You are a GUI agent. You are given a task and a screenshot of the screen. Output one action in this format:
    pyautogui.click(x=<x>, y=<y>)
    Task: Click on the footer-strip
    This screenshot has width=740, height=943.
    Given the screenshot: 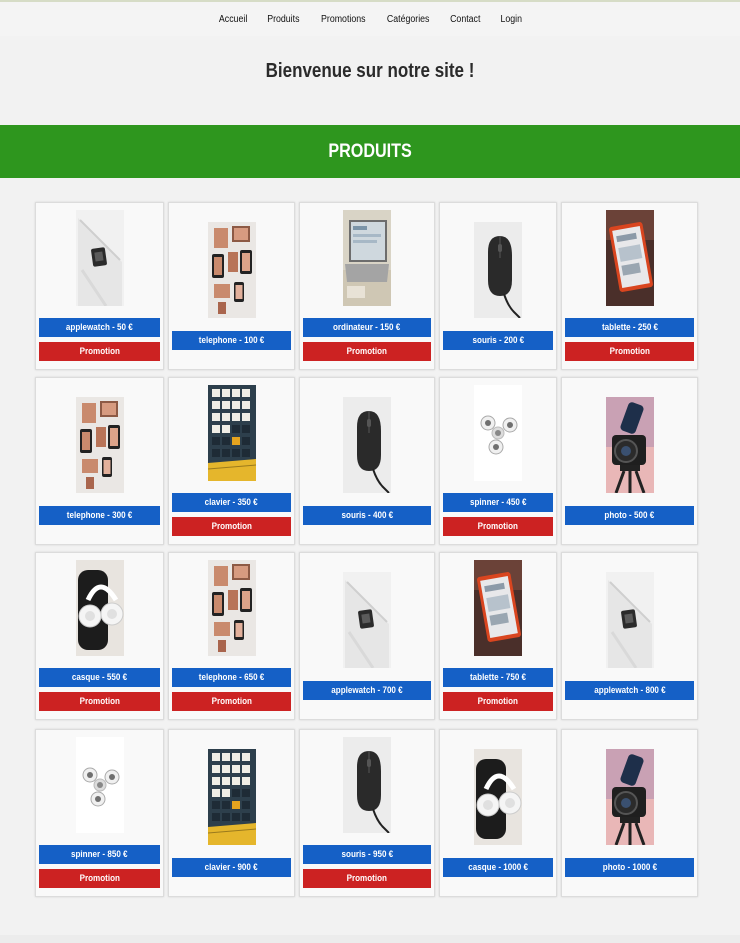 What is the action you would take?
    pyautogui.click(x=370, y=939)
    